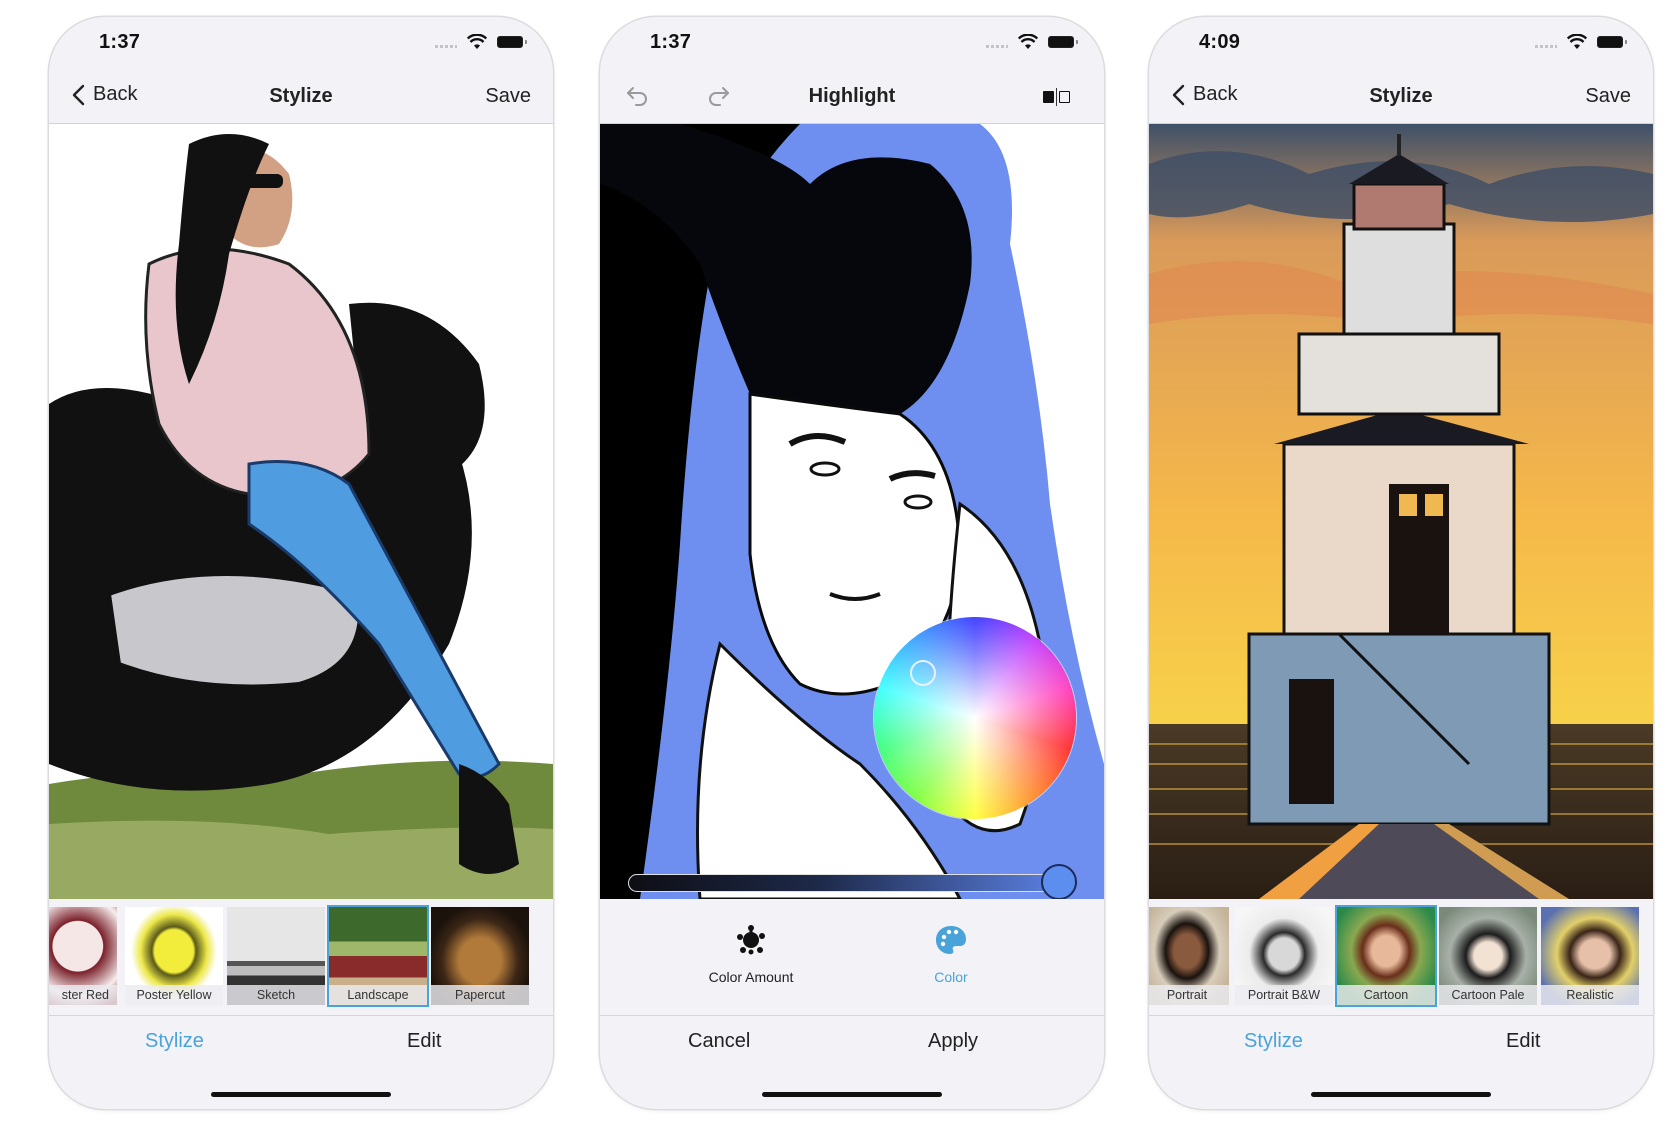  I want to click on action-bar: Cancel Apply, so click(852, 1062).